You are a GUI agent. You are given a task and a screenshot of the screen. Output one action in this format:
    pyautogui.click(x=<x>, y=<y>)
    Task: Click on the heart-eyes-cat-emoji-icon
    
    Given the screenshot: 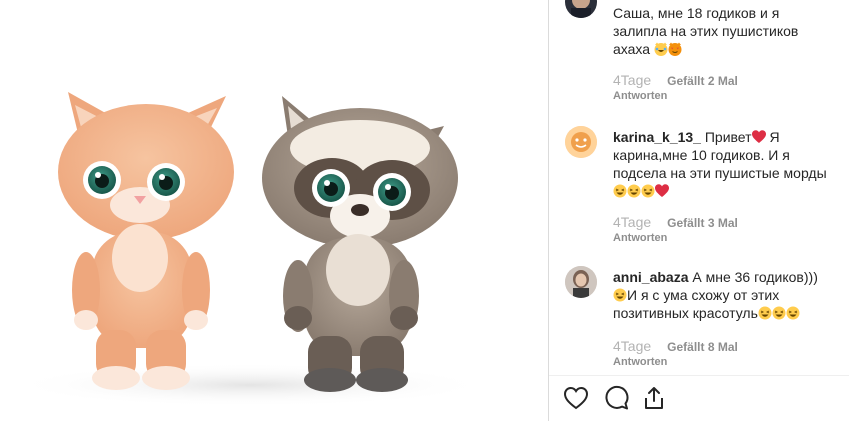 What is the action you would take?
    pyautogui.click(x=675, y=49)
    